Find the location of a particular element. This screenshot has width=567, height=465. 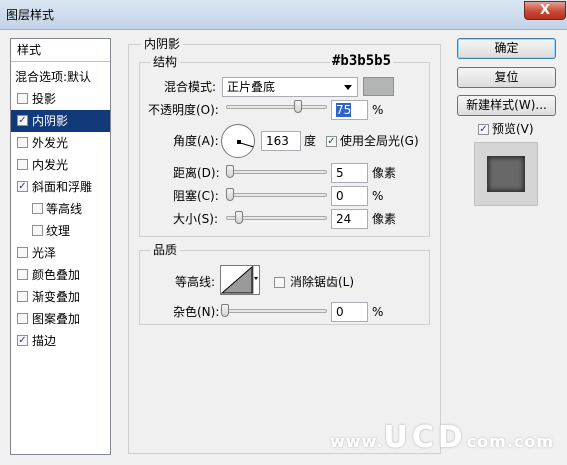

opacity-unit: % is located at coordinates (378, 110).